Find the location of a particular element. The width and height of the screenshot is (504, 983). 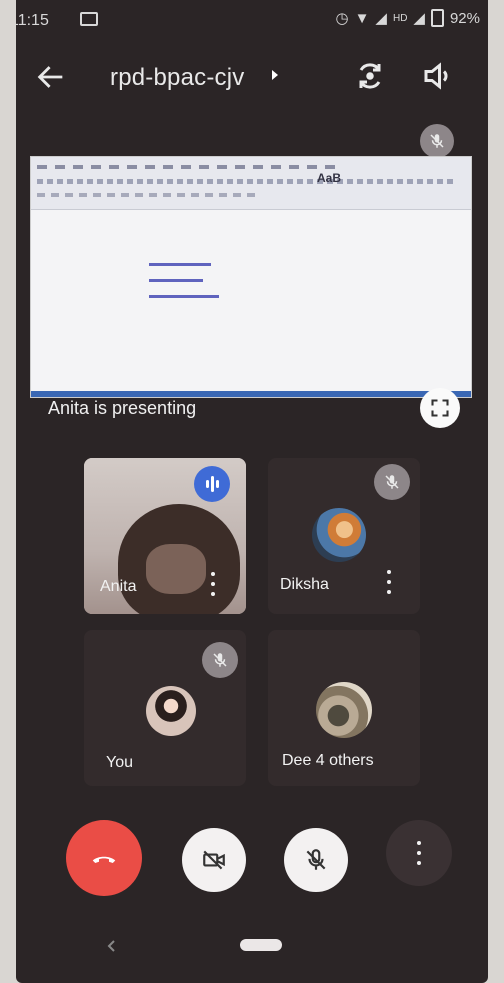

phone-hangup-icon is located at coordinates (104, 859).